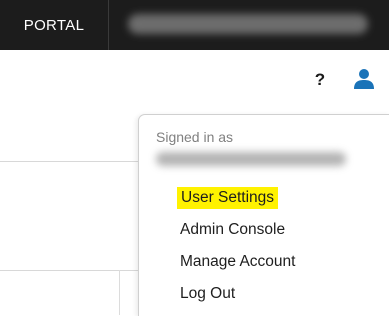  Describe the element at coordinates (364, 79) in the screenshot. I see `user-icon` at that location.